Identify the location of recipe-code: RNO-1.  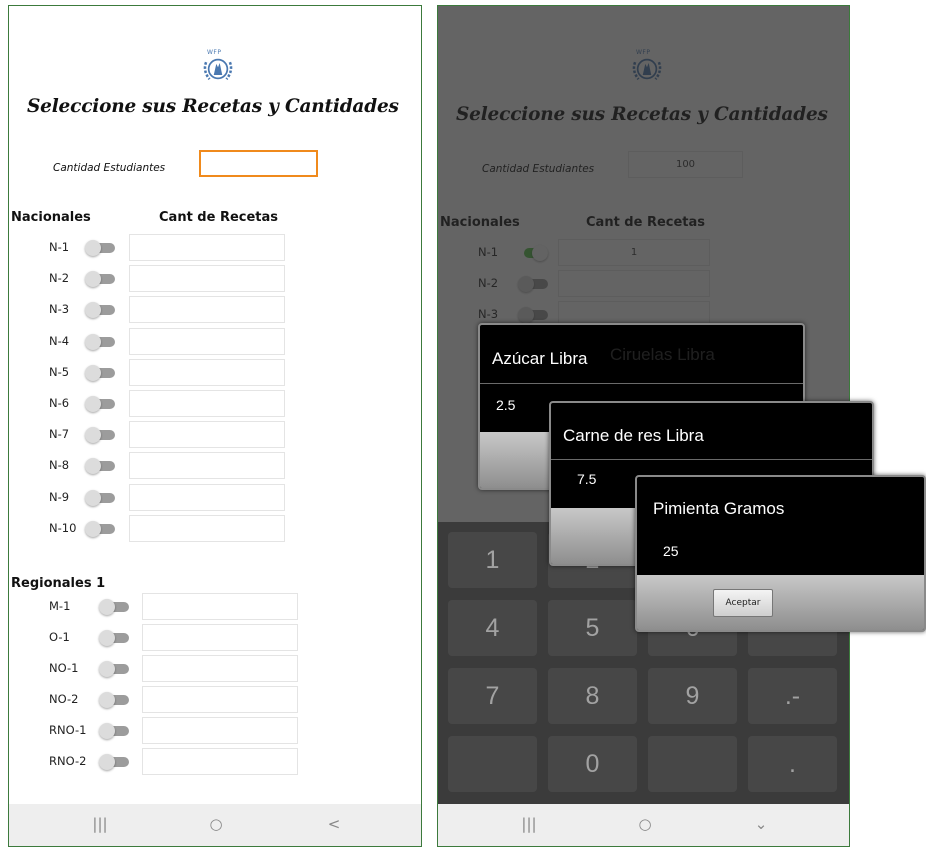
(68, 730).